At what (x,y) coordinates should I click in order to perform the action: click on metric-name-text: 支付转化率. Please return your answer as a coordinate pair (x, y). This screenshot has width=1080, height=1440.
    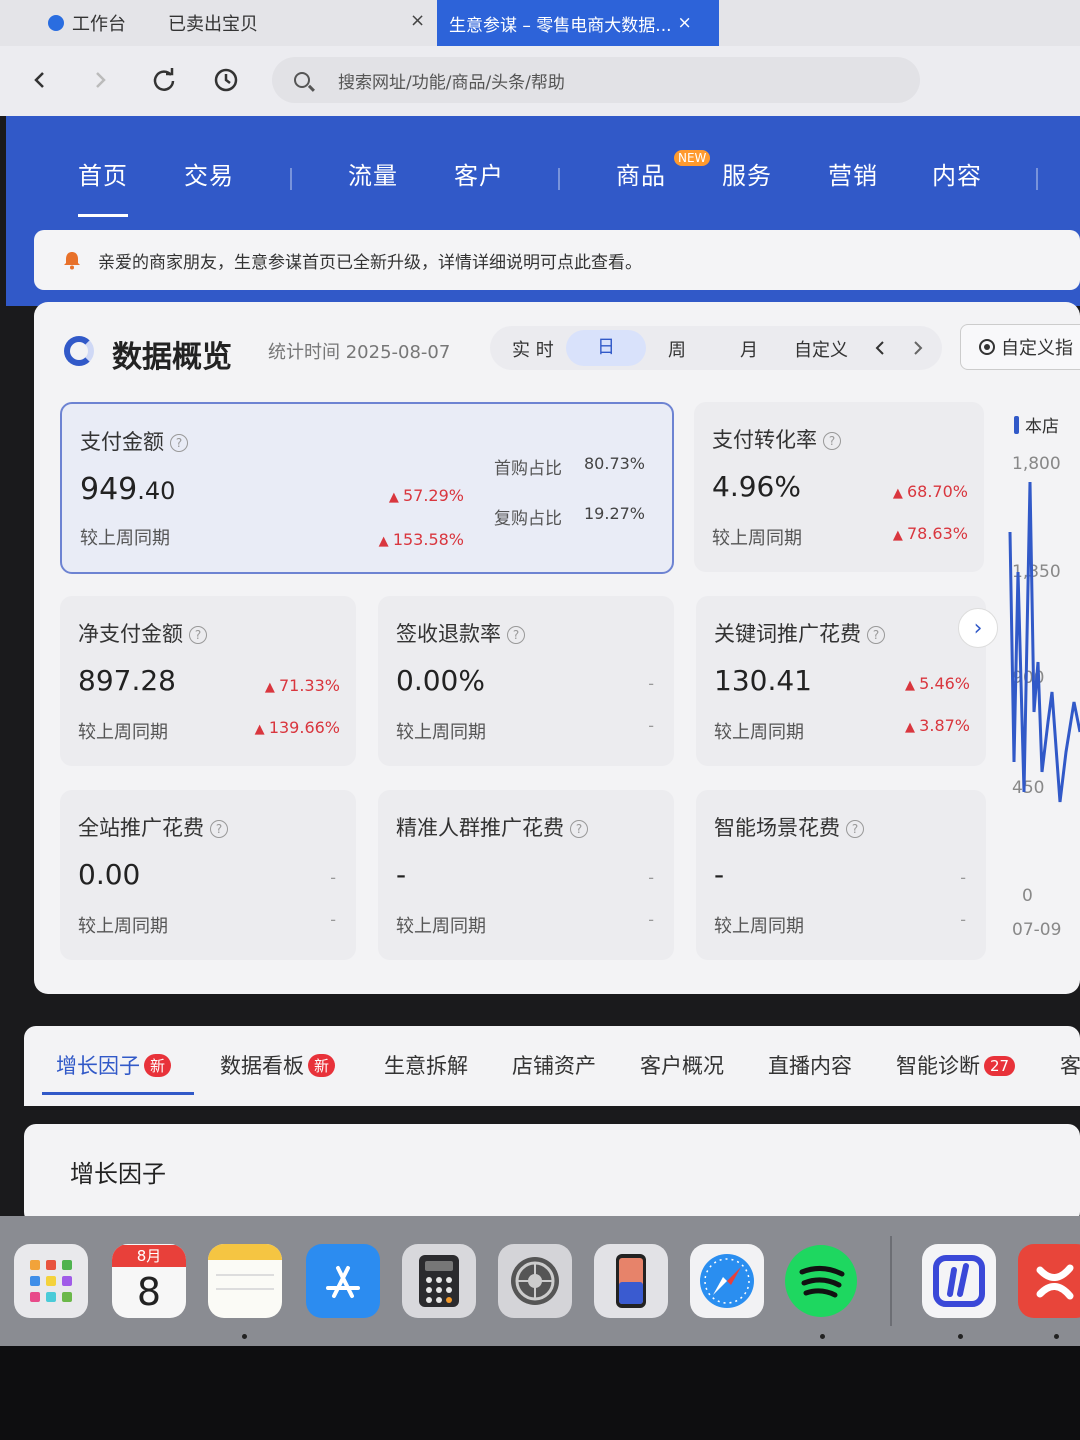
    Looking at the image, I should click on (764, 440).